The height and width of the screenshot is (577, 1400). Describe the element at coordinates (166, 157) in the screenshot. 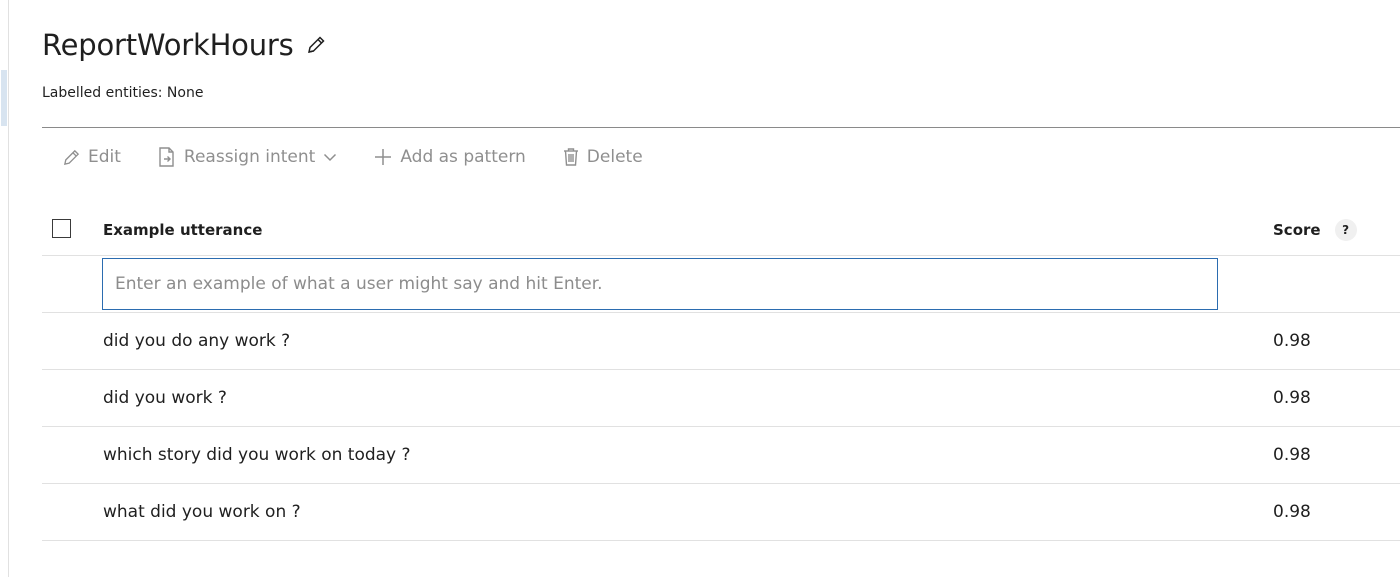

I see `document-arrow-icon` at that location.